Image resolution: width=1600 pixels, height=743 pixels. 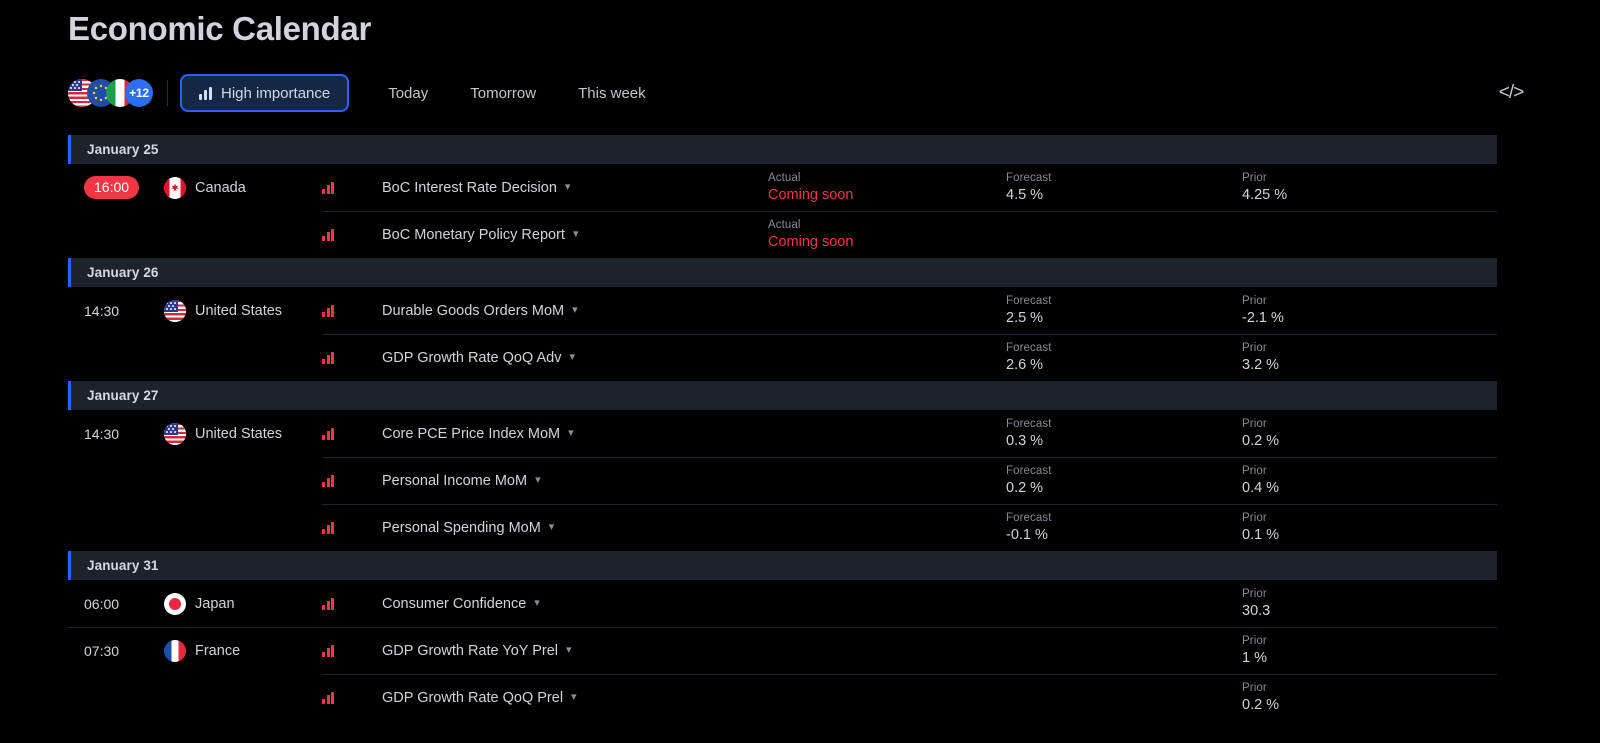 I want to click on event-name-cell: Personal Spending MoM ▾, so click(x=545, y=527).